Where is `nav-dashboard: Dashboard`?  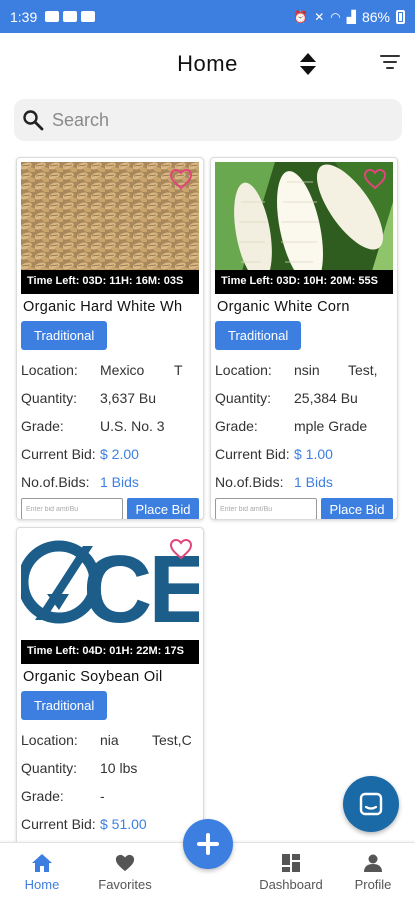 nav-dashboard: Dashboard is located at coordinates (291, 872).